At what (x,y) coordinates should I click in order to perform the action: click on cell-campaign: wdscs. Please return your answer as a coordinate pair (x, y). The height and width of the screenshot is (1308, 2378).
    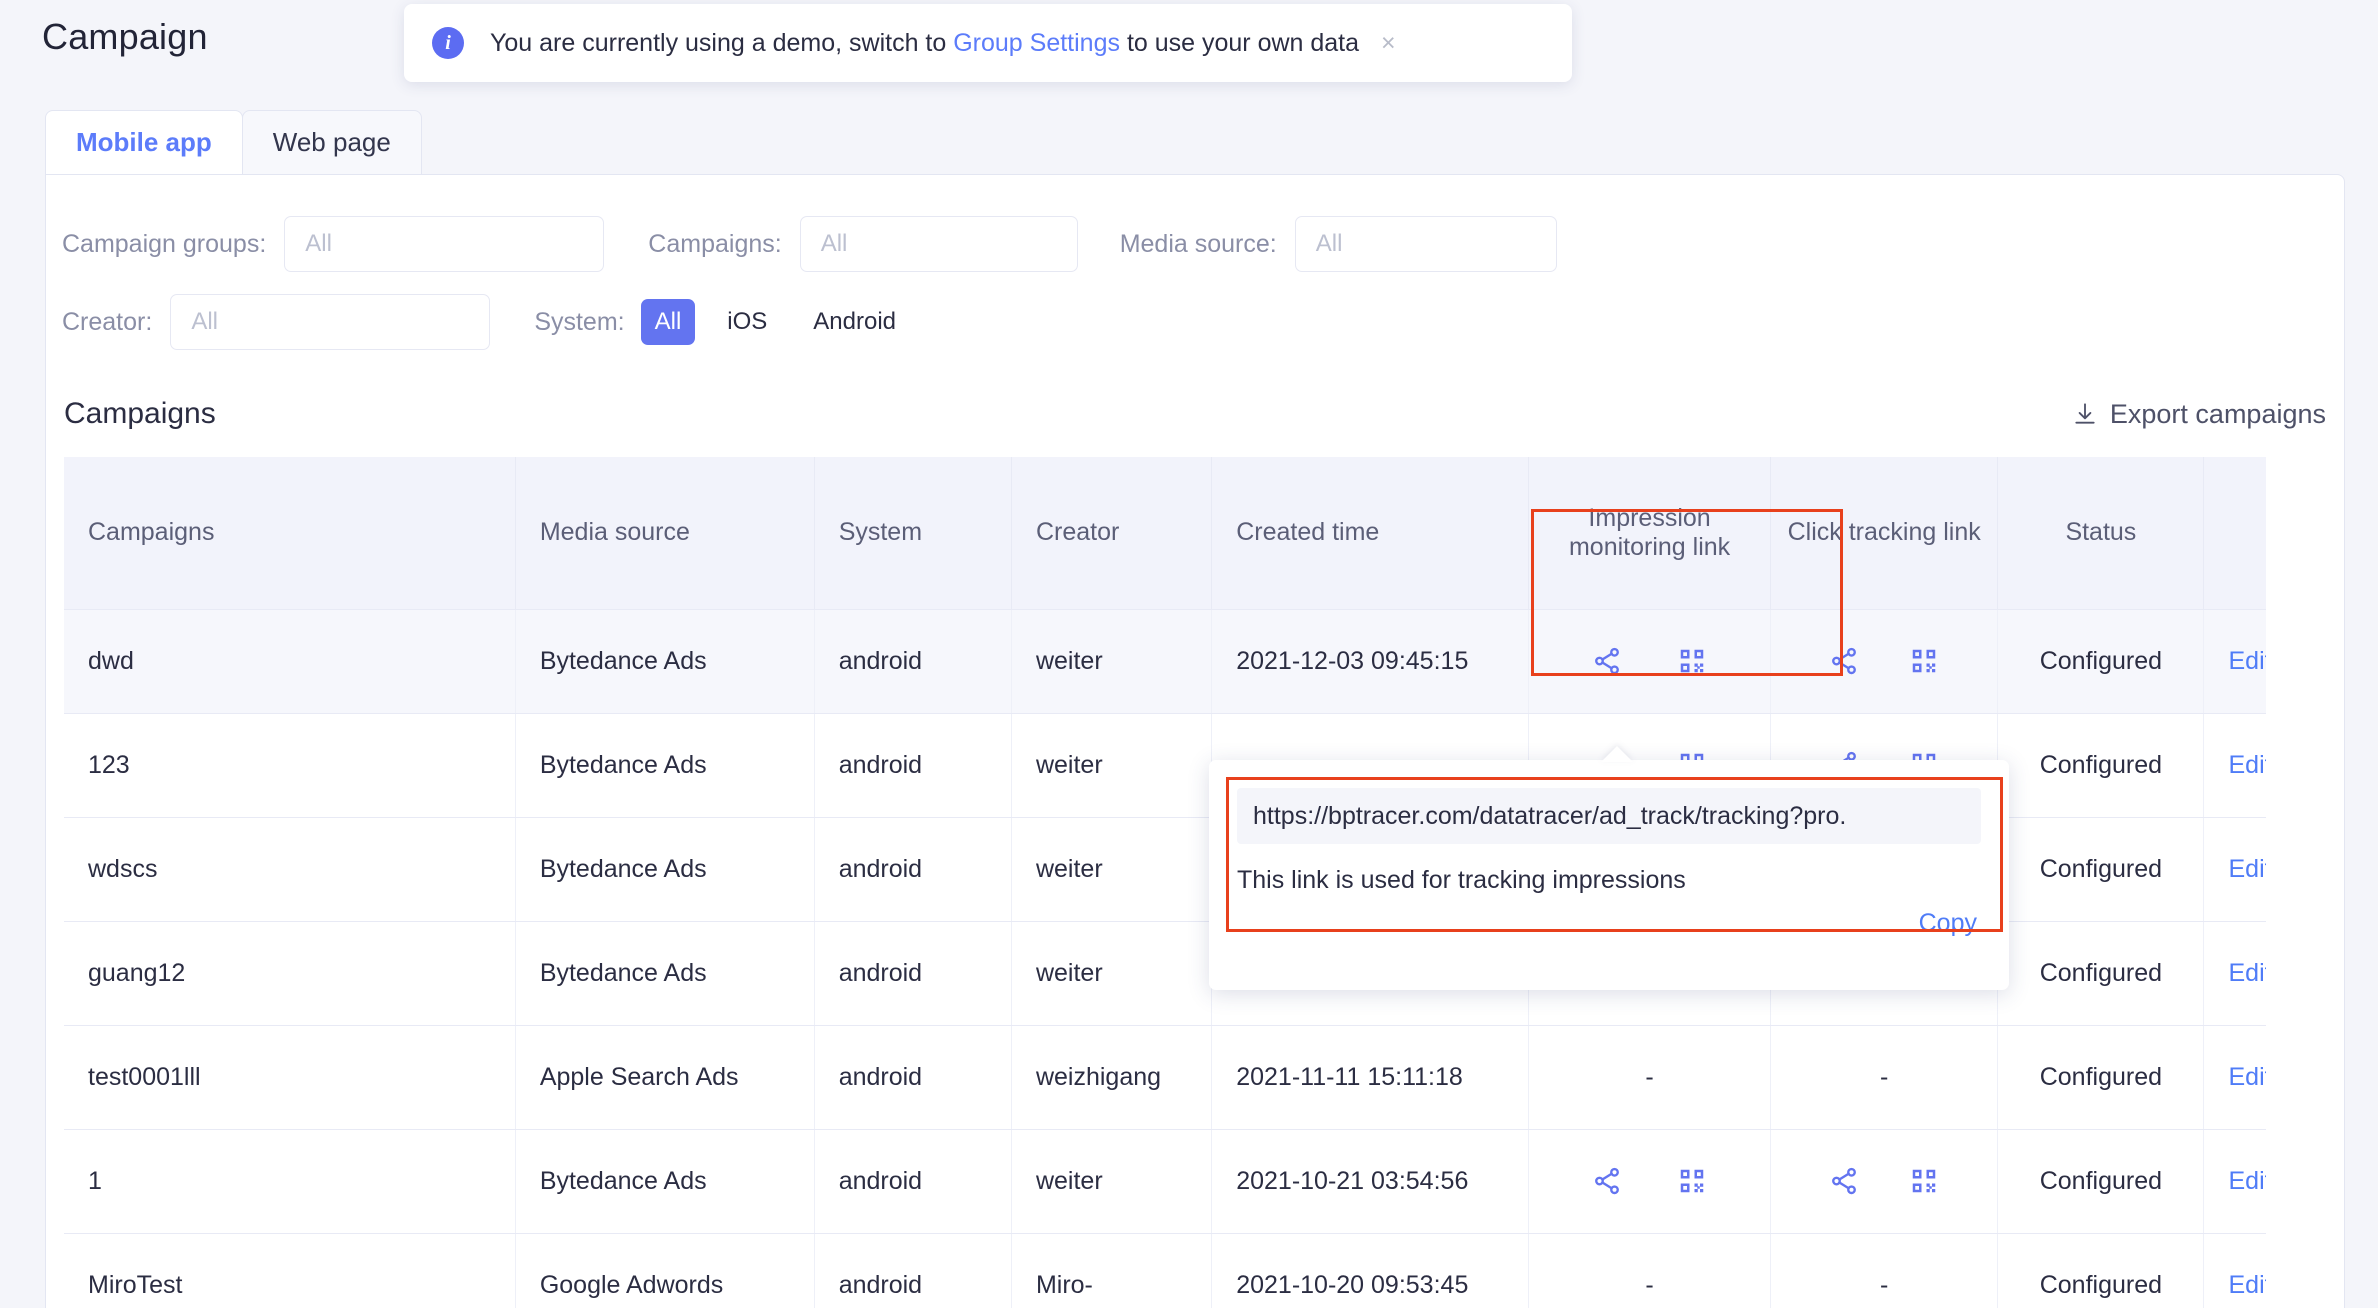
    Looking at the image, I should click on (290, 869).